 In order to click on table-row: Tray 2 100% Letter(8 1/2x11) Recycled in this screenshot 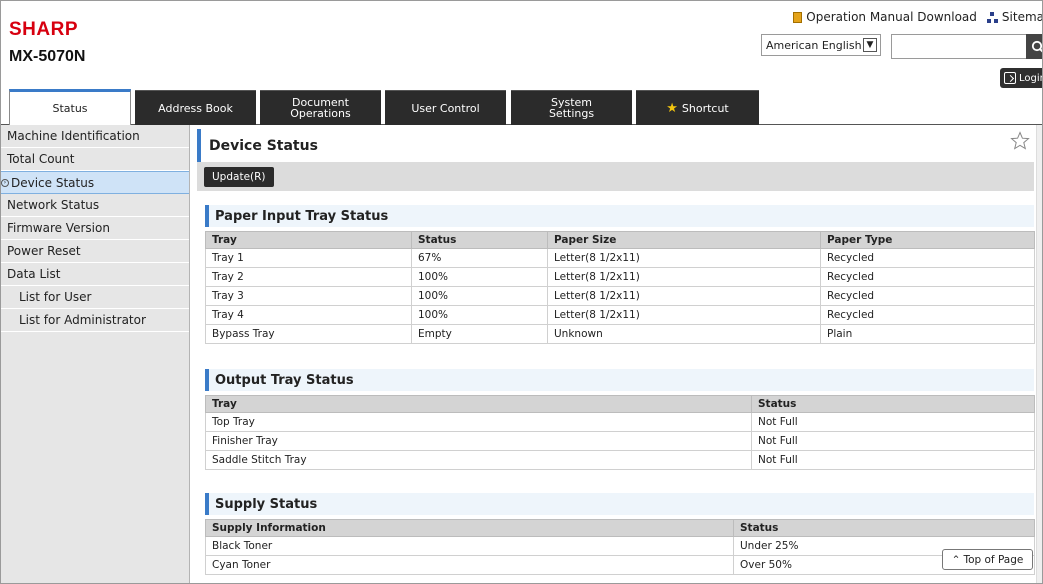, I will do `click(620, 277)`.